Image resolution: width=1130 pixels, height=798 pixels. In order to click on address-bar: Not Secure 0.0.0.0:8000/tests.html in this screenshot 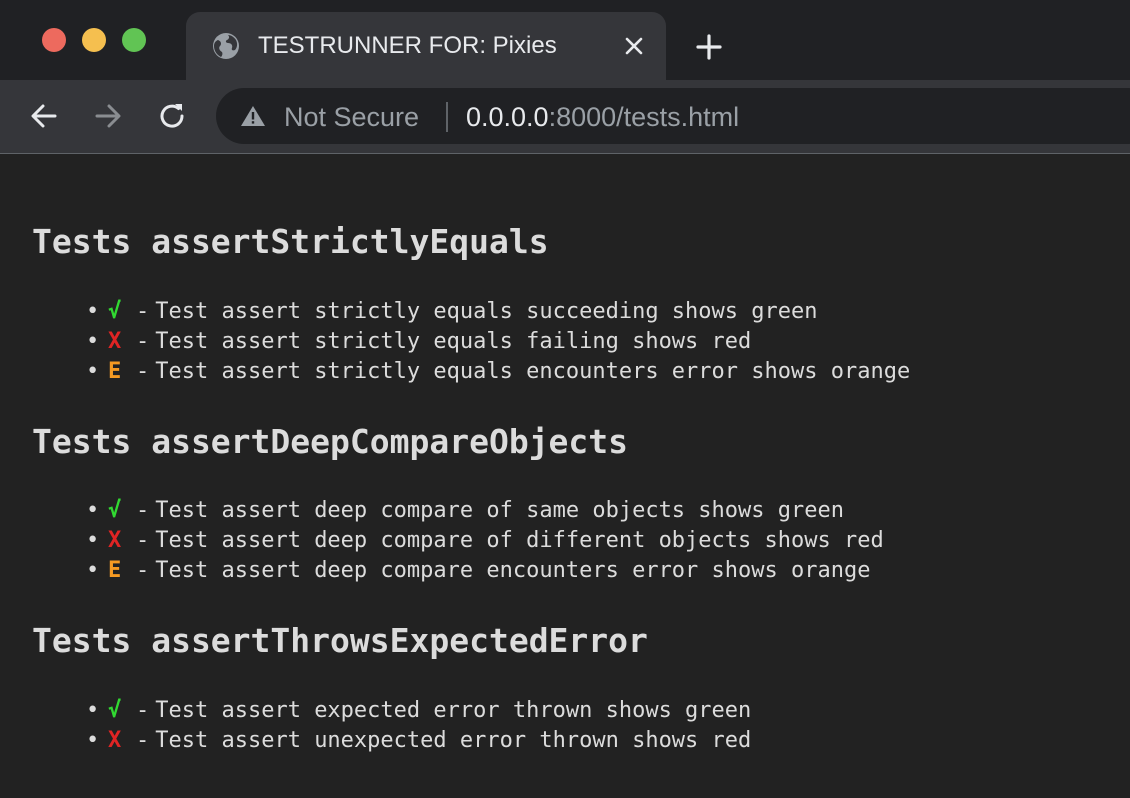, I will do `click(673, 116)`.